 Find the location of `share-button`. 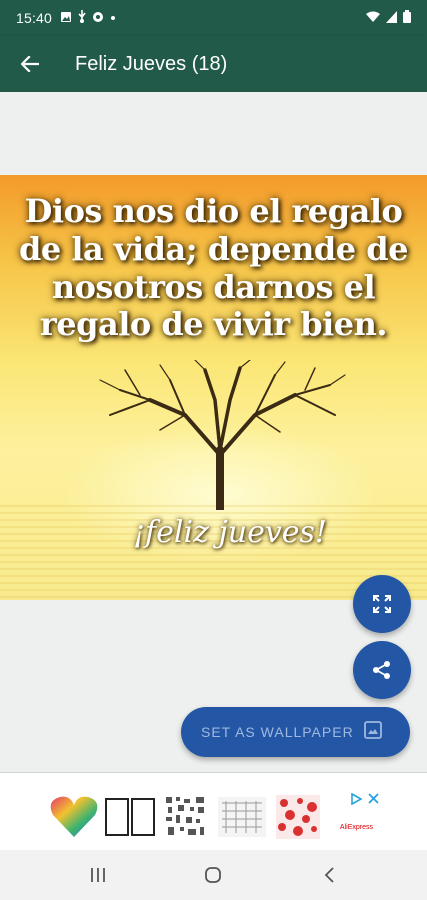

share-button is located at coordinates (382, 670).